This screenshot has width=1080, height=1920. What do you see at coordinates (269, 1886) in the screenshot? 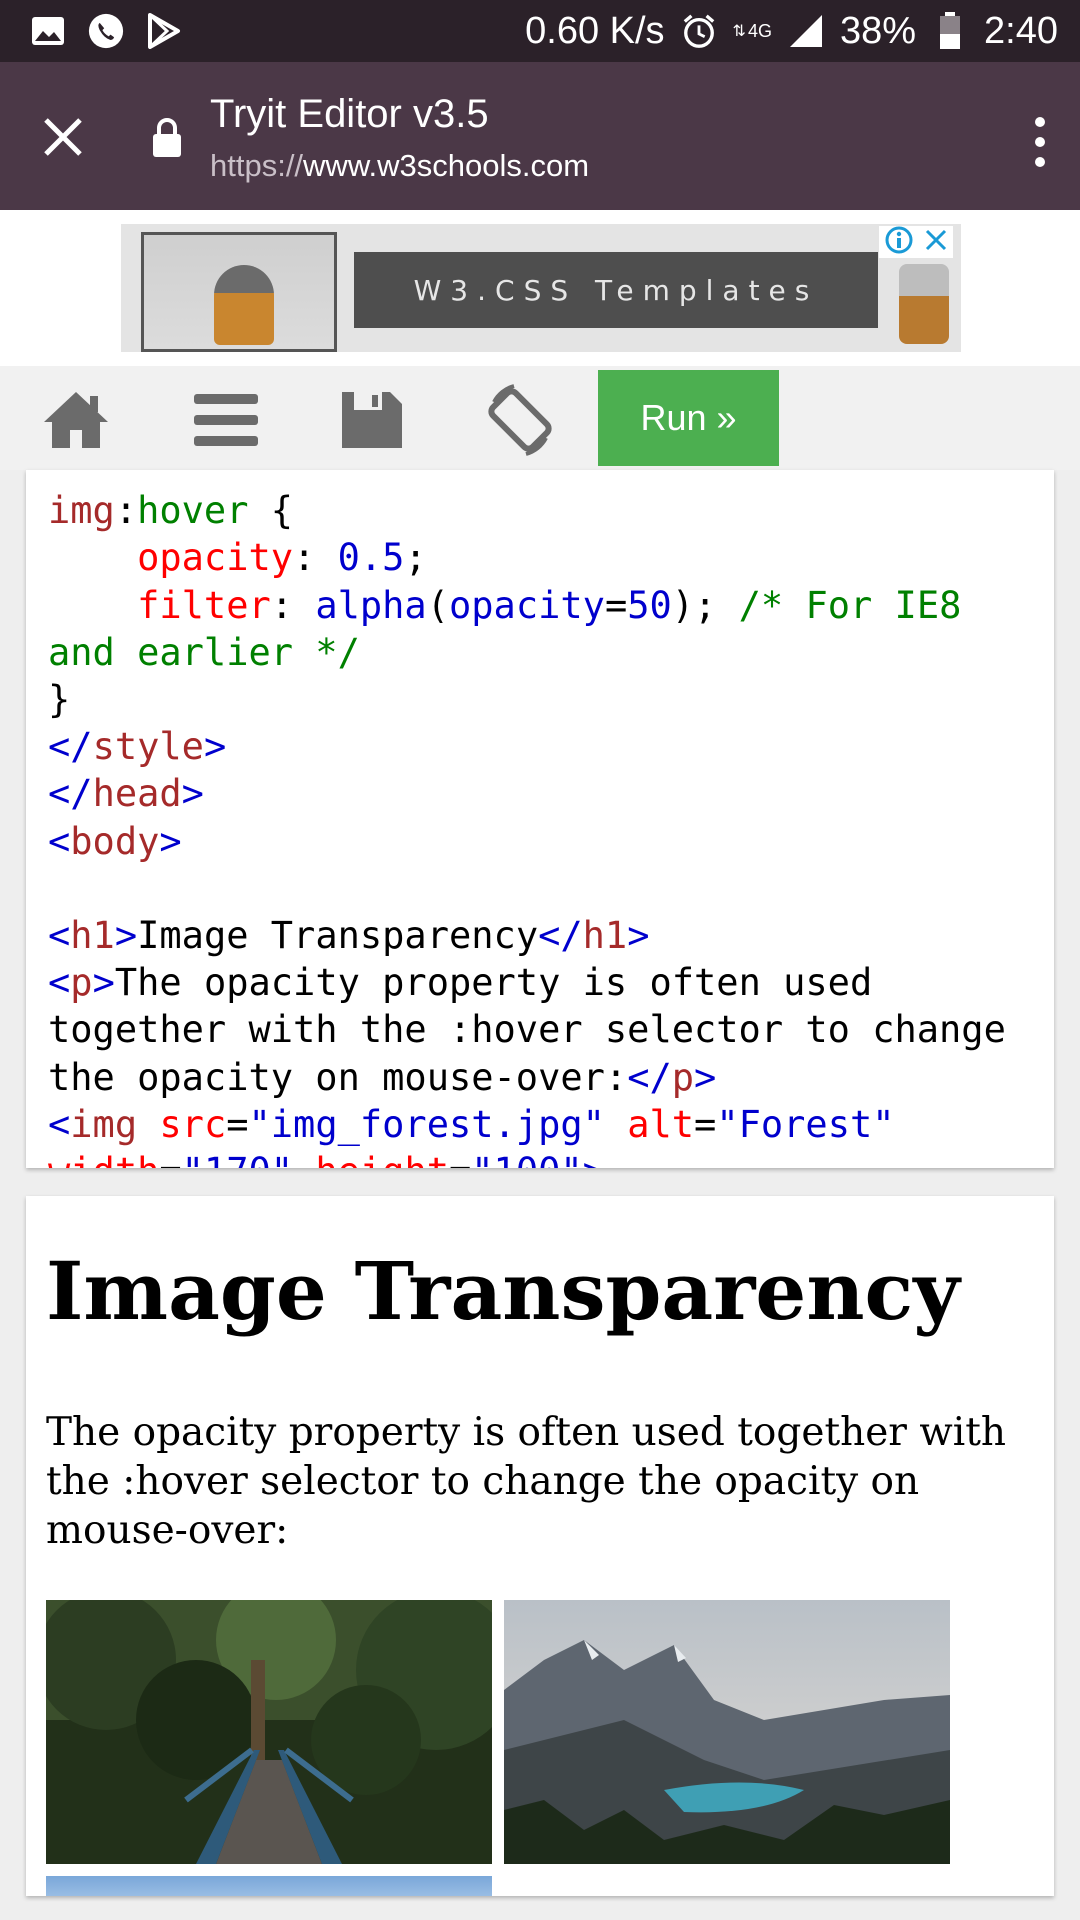
I see `third-image-partial` at bounding box center [269, 1886].